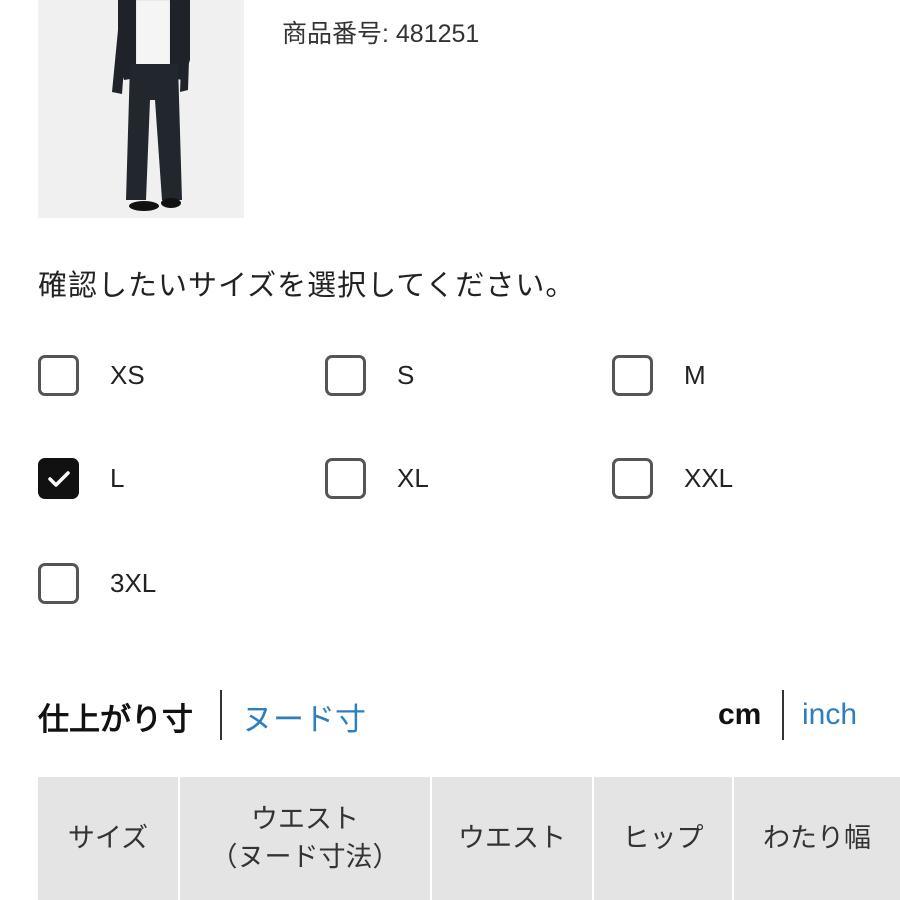 The image size is (900, 900). I want to click on tab-finished-size: 仕上がり寸, so click(115, 716).